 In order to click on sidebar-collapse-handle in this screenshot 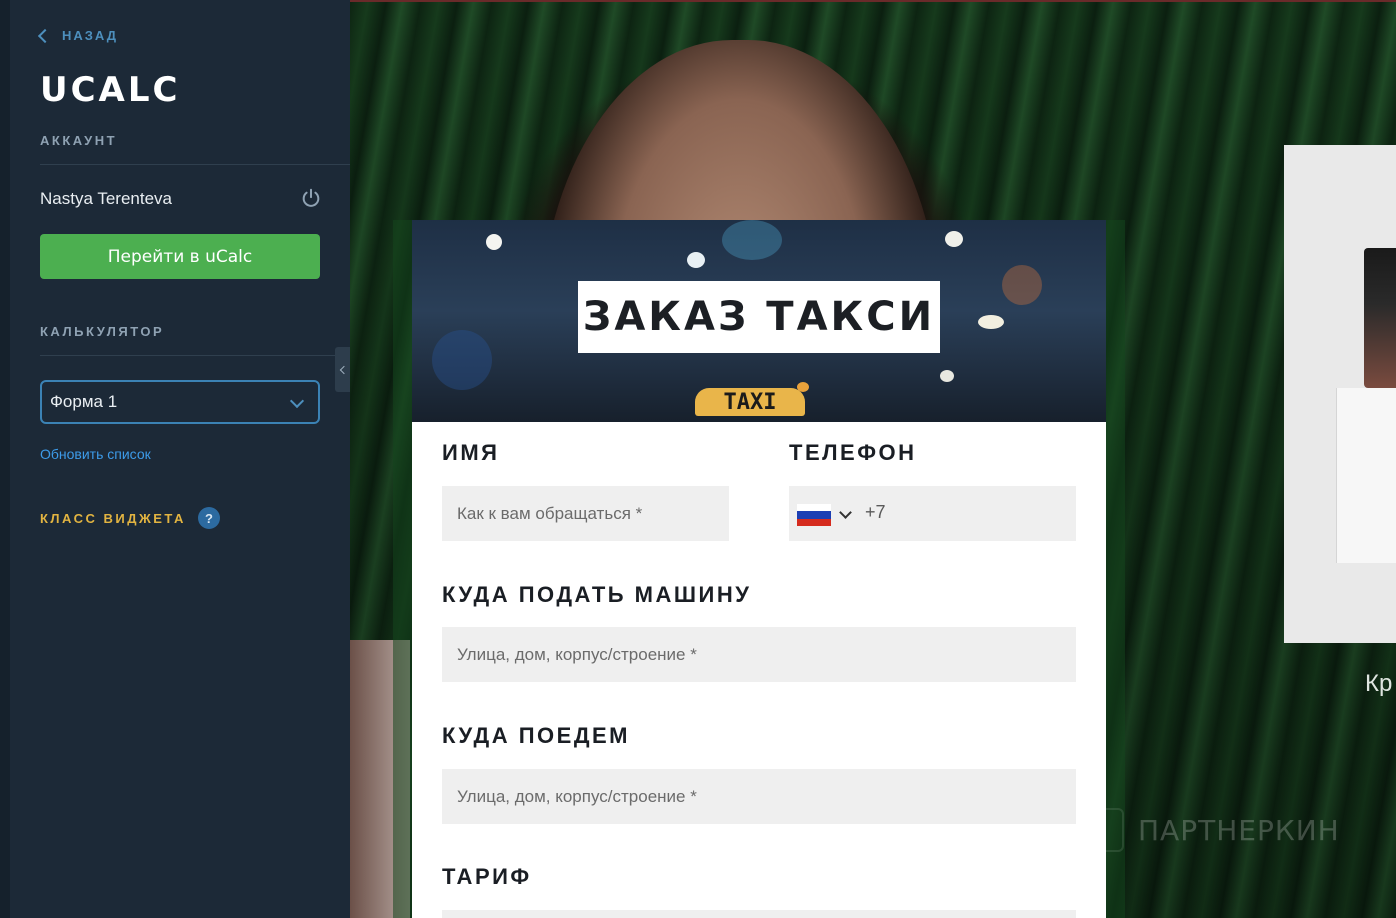, I will do `click(342, 369)`.